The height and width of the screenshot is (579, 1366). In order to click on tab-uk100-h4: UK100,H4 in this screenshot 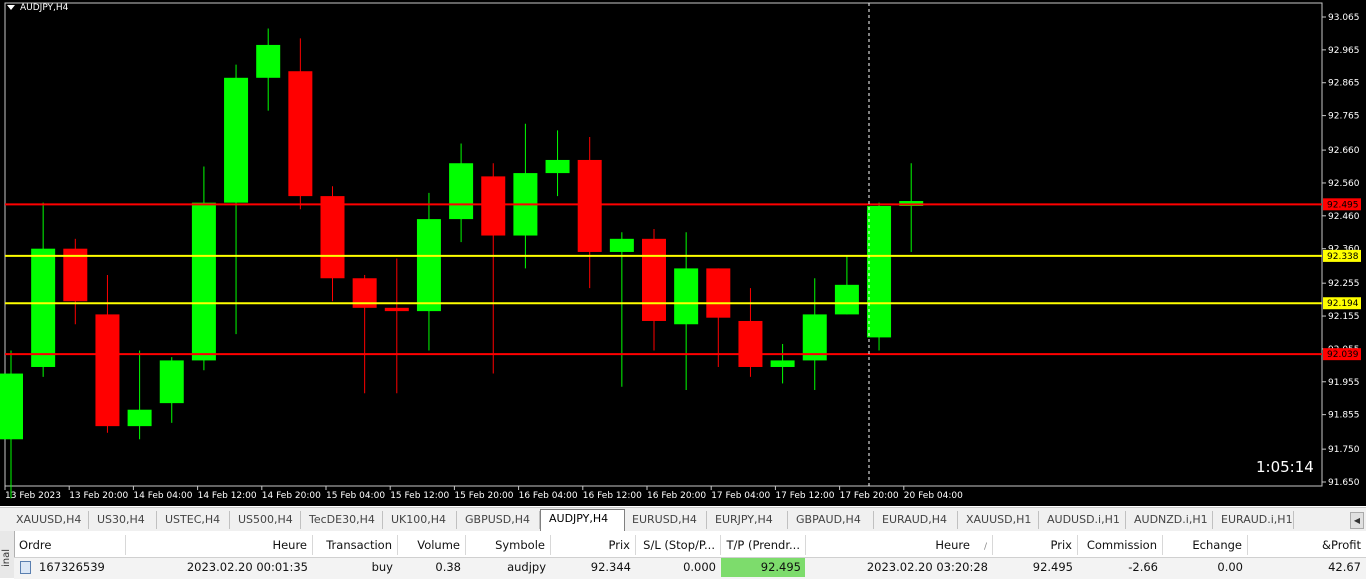, I will do `click(420, 520)`.